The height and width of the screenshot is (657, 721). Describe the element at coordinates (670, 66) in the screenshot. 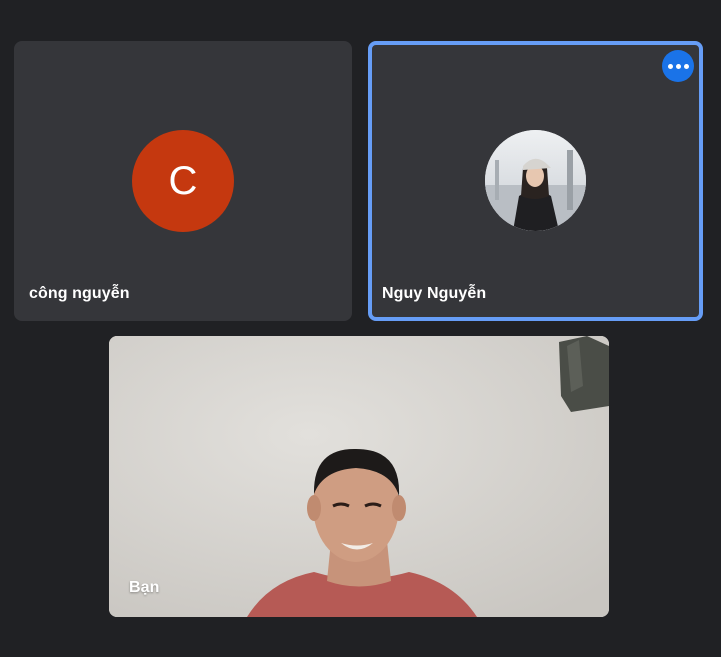

I see `more-horiz-icon` at that location.